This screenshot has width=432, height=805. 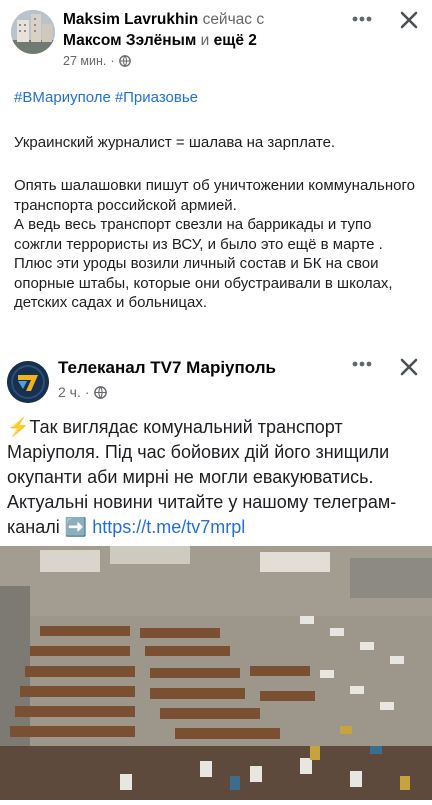 What do you see at coordinates (33, 32) in the screenshot?
I see `avatar` at bounding box center [33, 32].